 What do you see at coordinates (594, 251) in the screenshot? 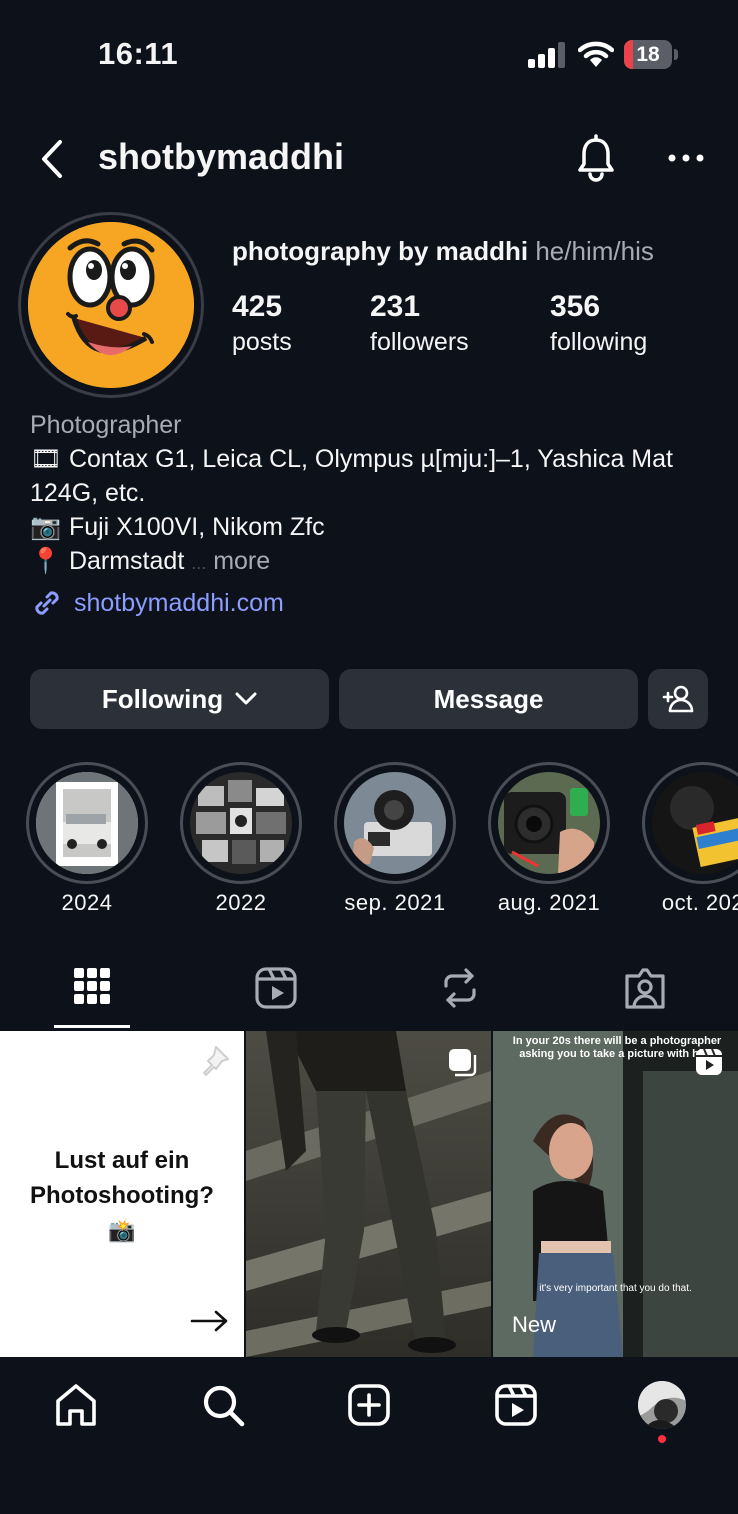
I see `pronouns: he/him/his` at bounding box center [594, 251].